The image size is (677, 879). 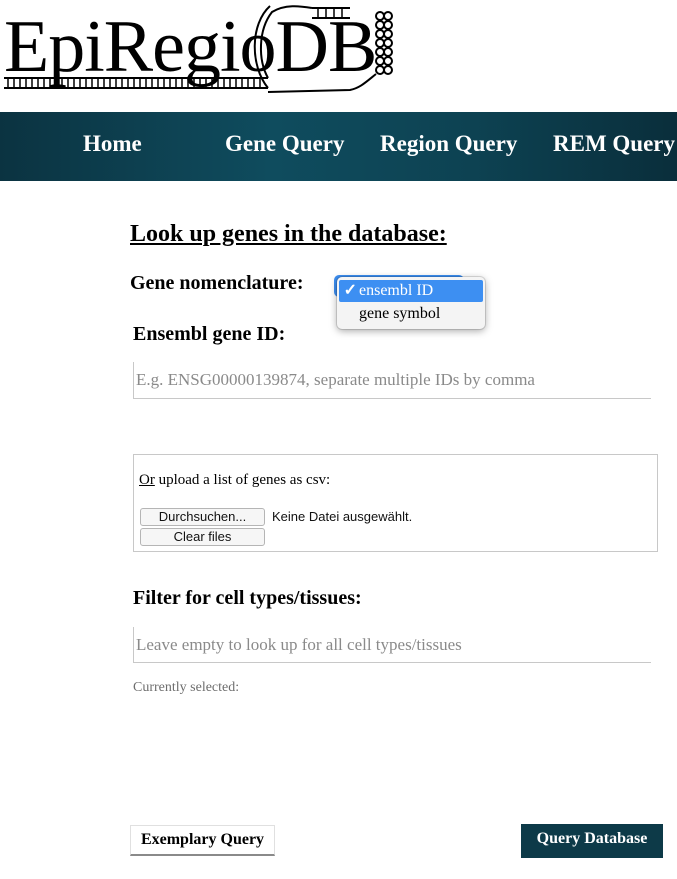 I want to click on exemplary-query-button: Exemplary Query, so click(x=202, y=840).